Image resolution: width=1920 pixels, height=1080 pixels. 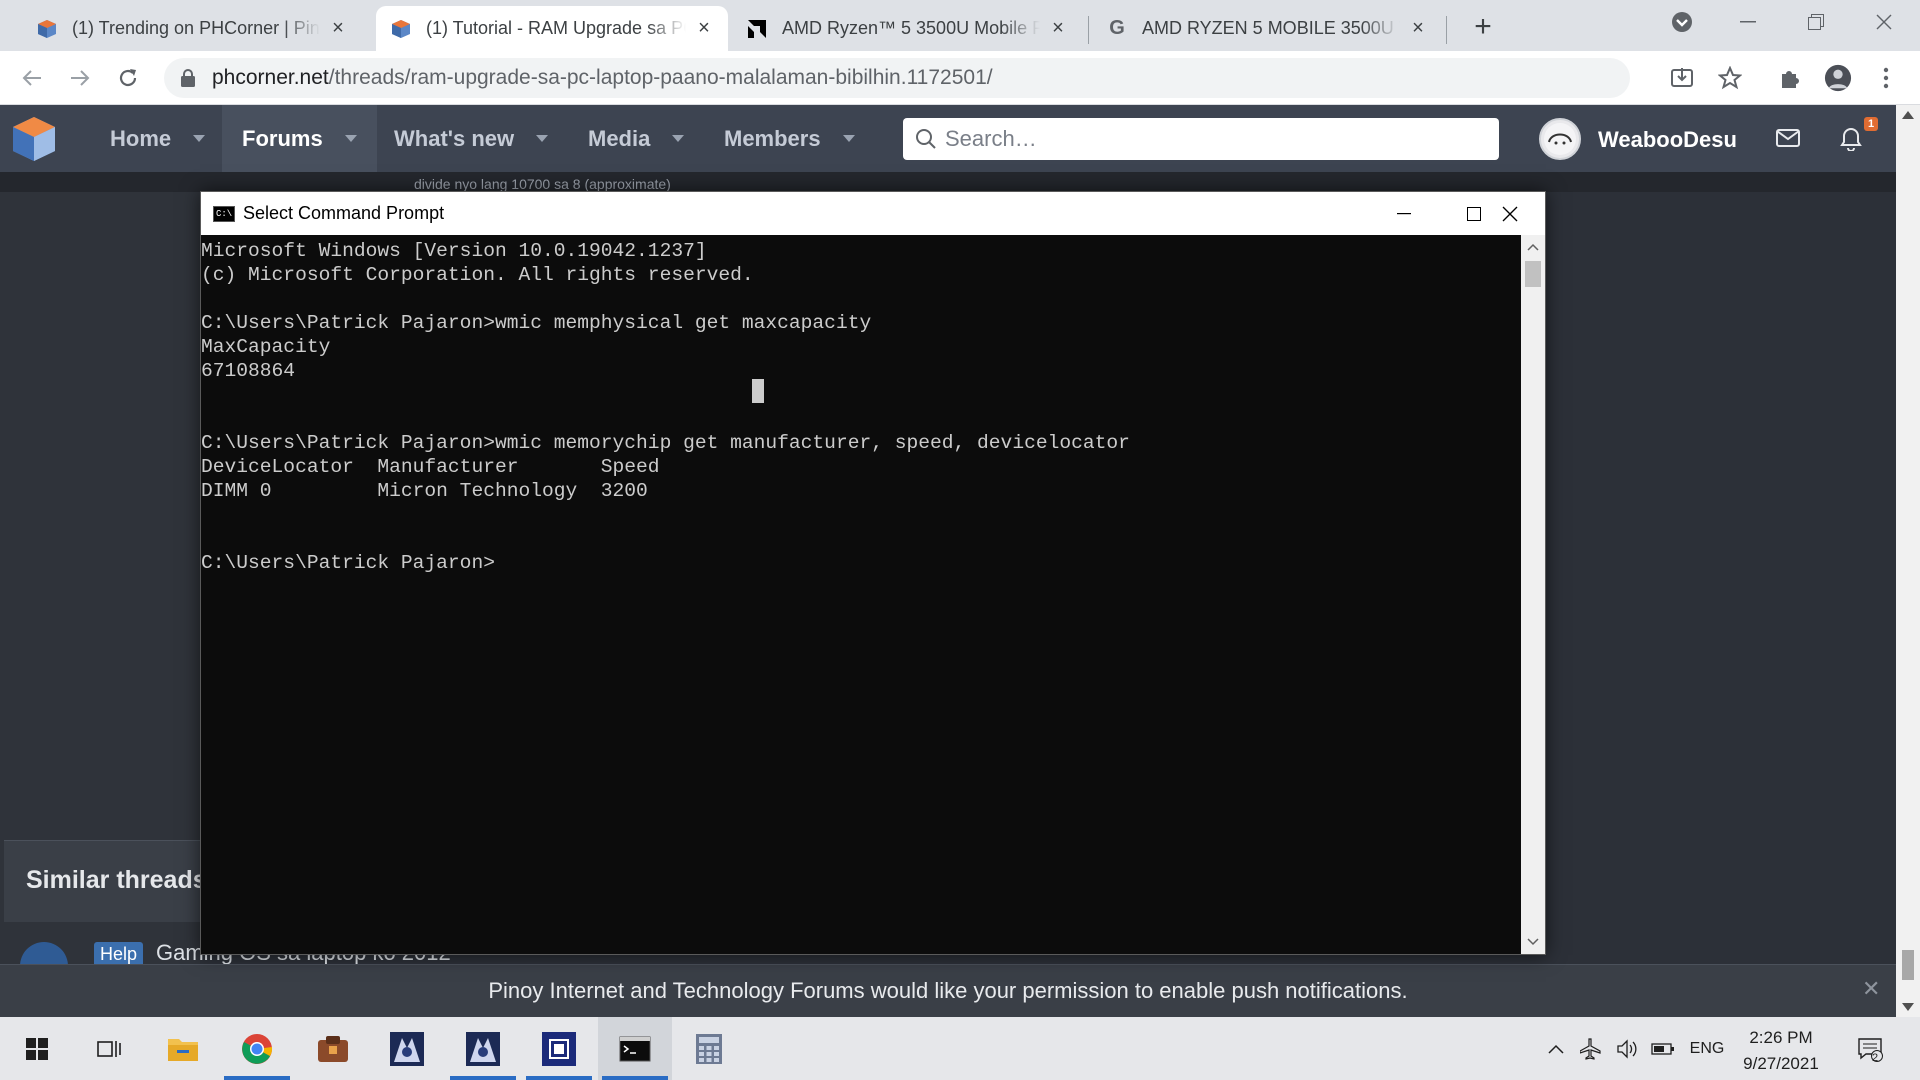 I want to click on chevron-up-icon, so click(x=1556, y=1049).